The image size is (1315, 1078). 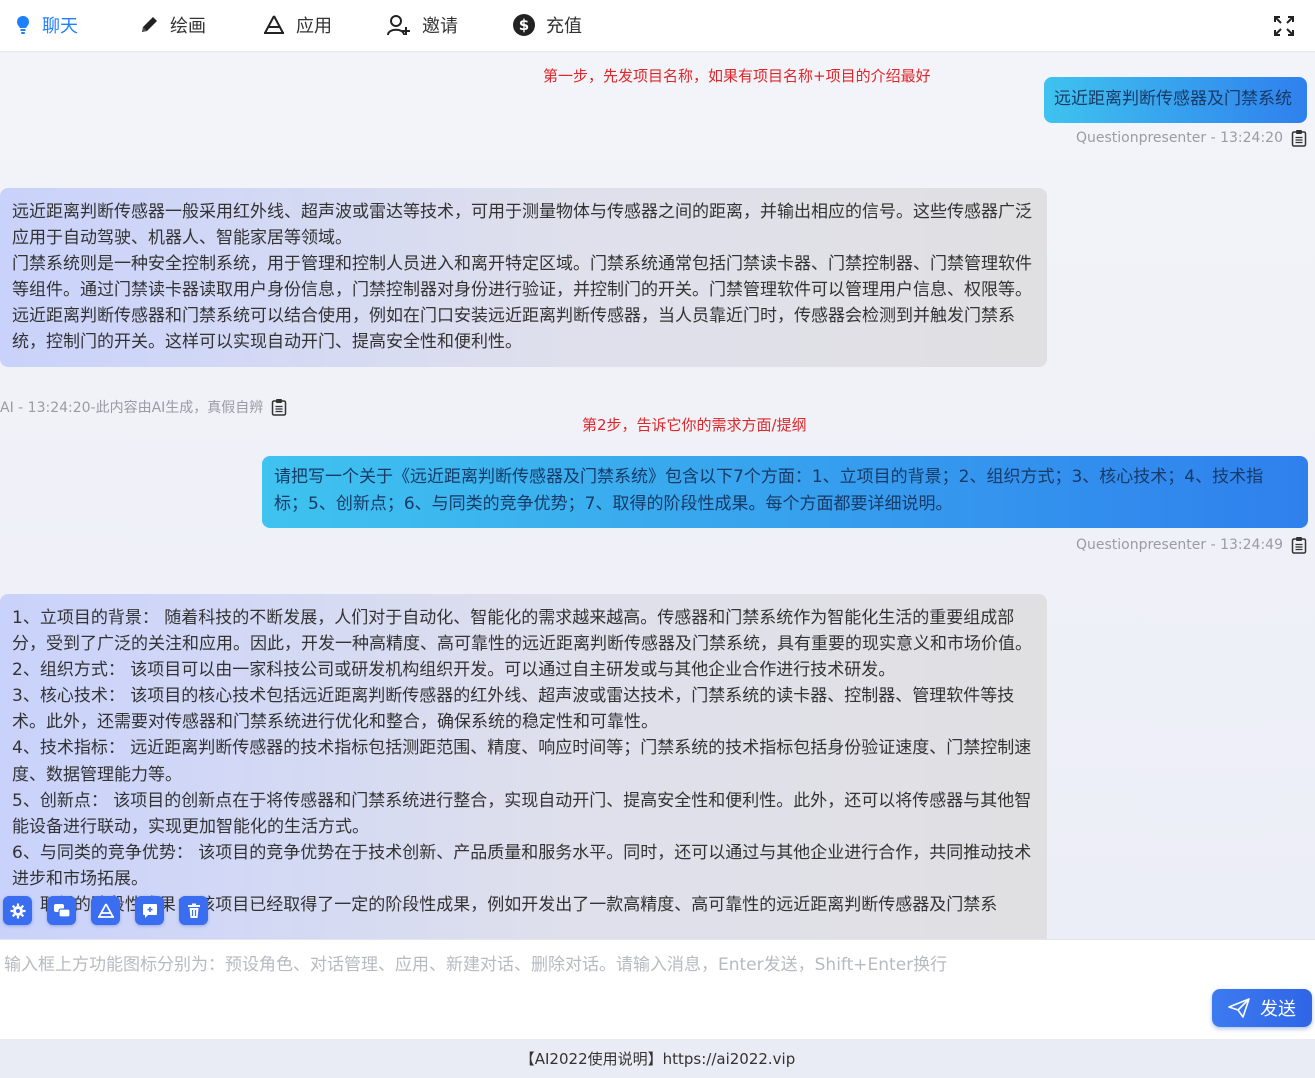 I want to click on nav-item-recharge: $ 充值, so click(x=547, y=25).